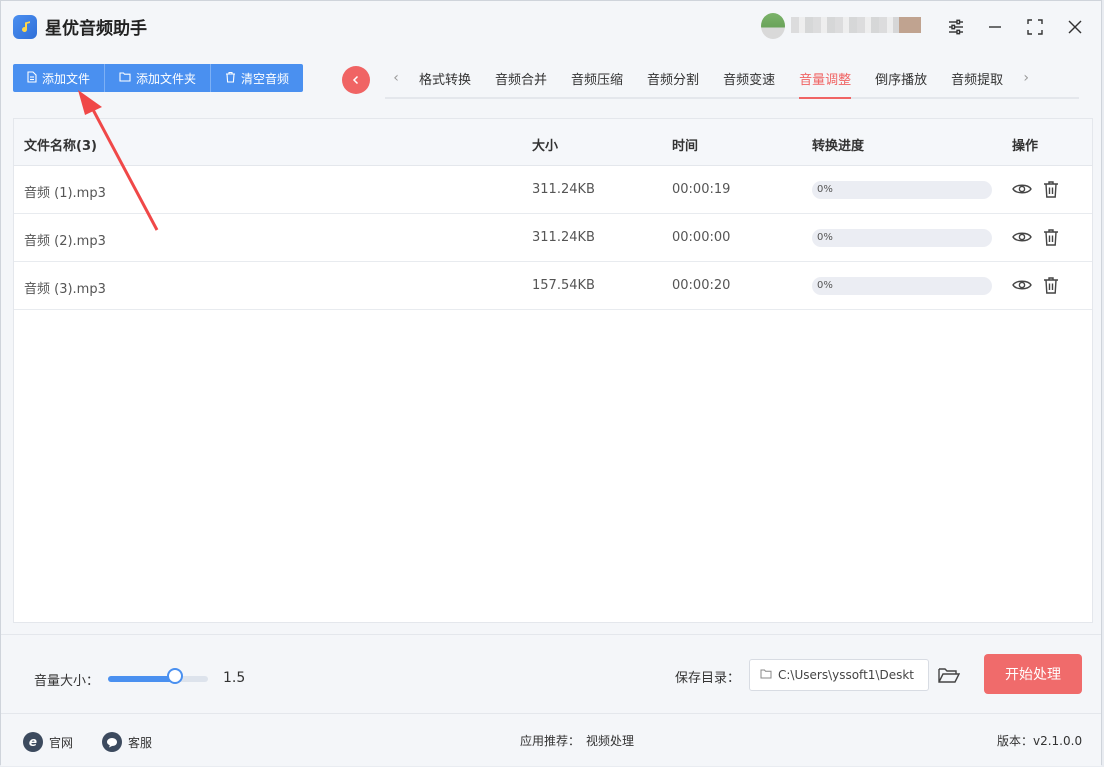 Image resolution: width=1104 pixels, height=767 pixels. What do you see at coordinates (701, 189) in the screenshot?
I see `file-duration: 00:00:19` at bounding box center [701, 189].